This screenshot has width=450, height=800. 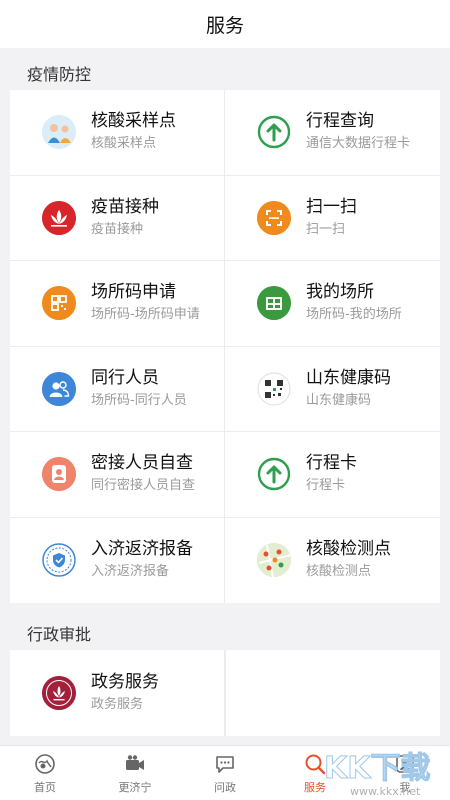 I want to click on section-title-epidemic: 疫情防控, so click(x=59, y=74).